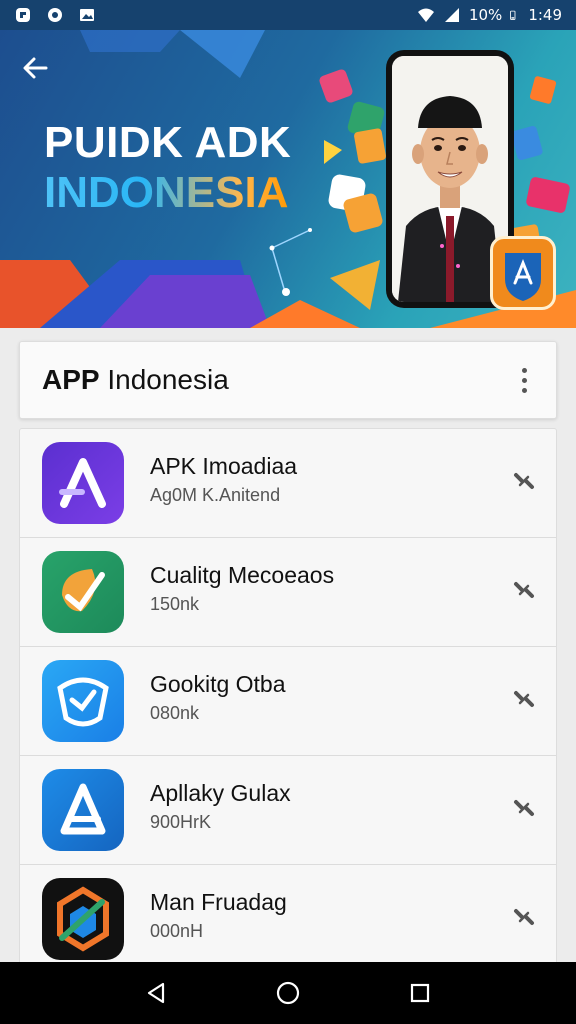 The width and height of the screenshot is (576, 1024). What do you see at coordinates (288, 810) in the screenshot?
I see `app-list-item-4: Apllaky Gulax 900HrK` at bounding box center [288, 810].